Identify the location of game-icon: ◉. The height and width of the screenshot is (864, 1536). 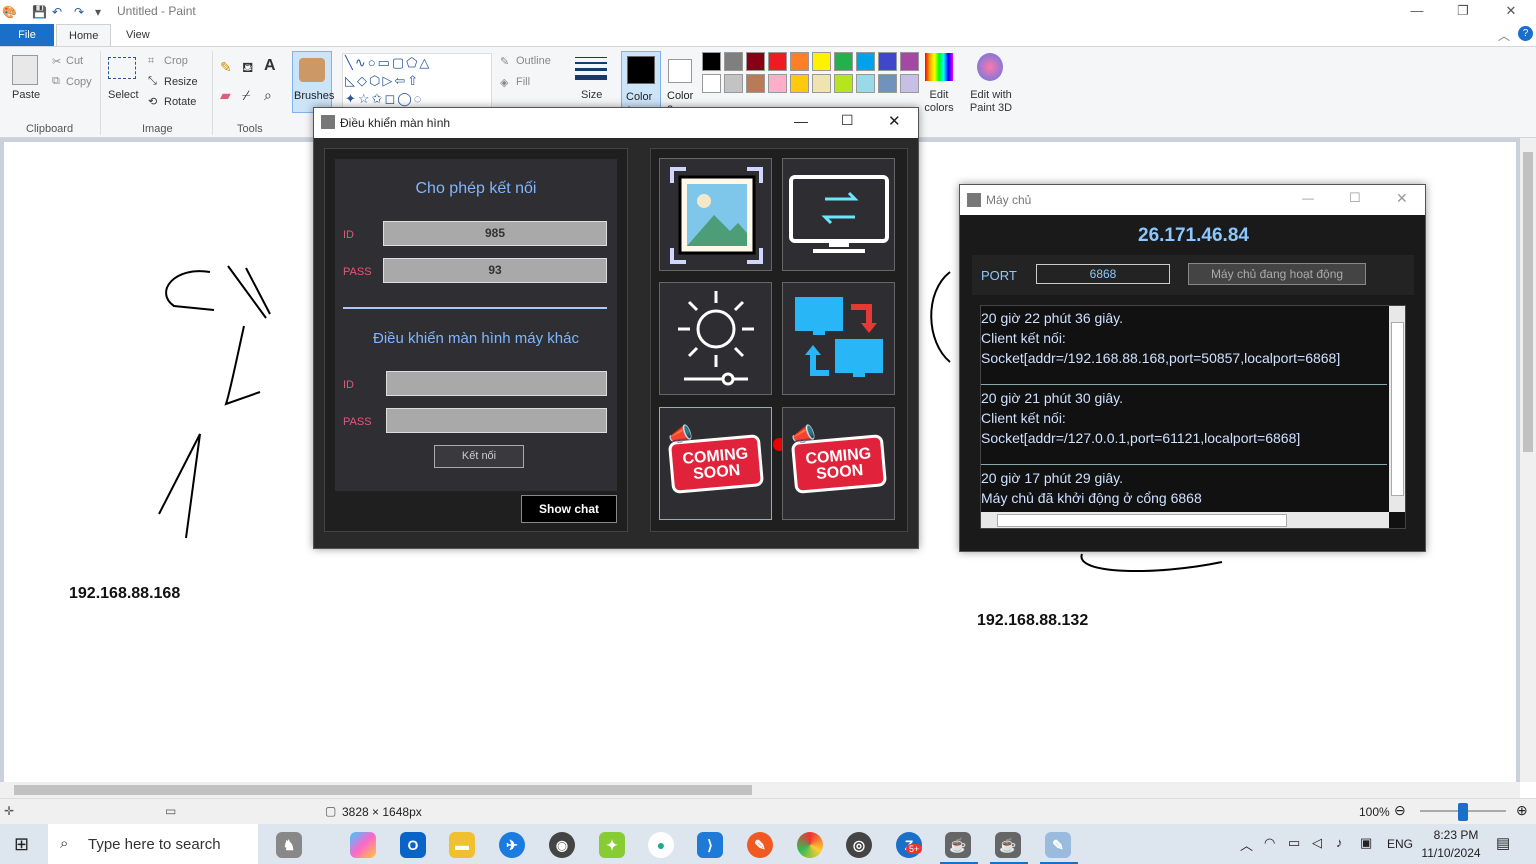
(562, 845).